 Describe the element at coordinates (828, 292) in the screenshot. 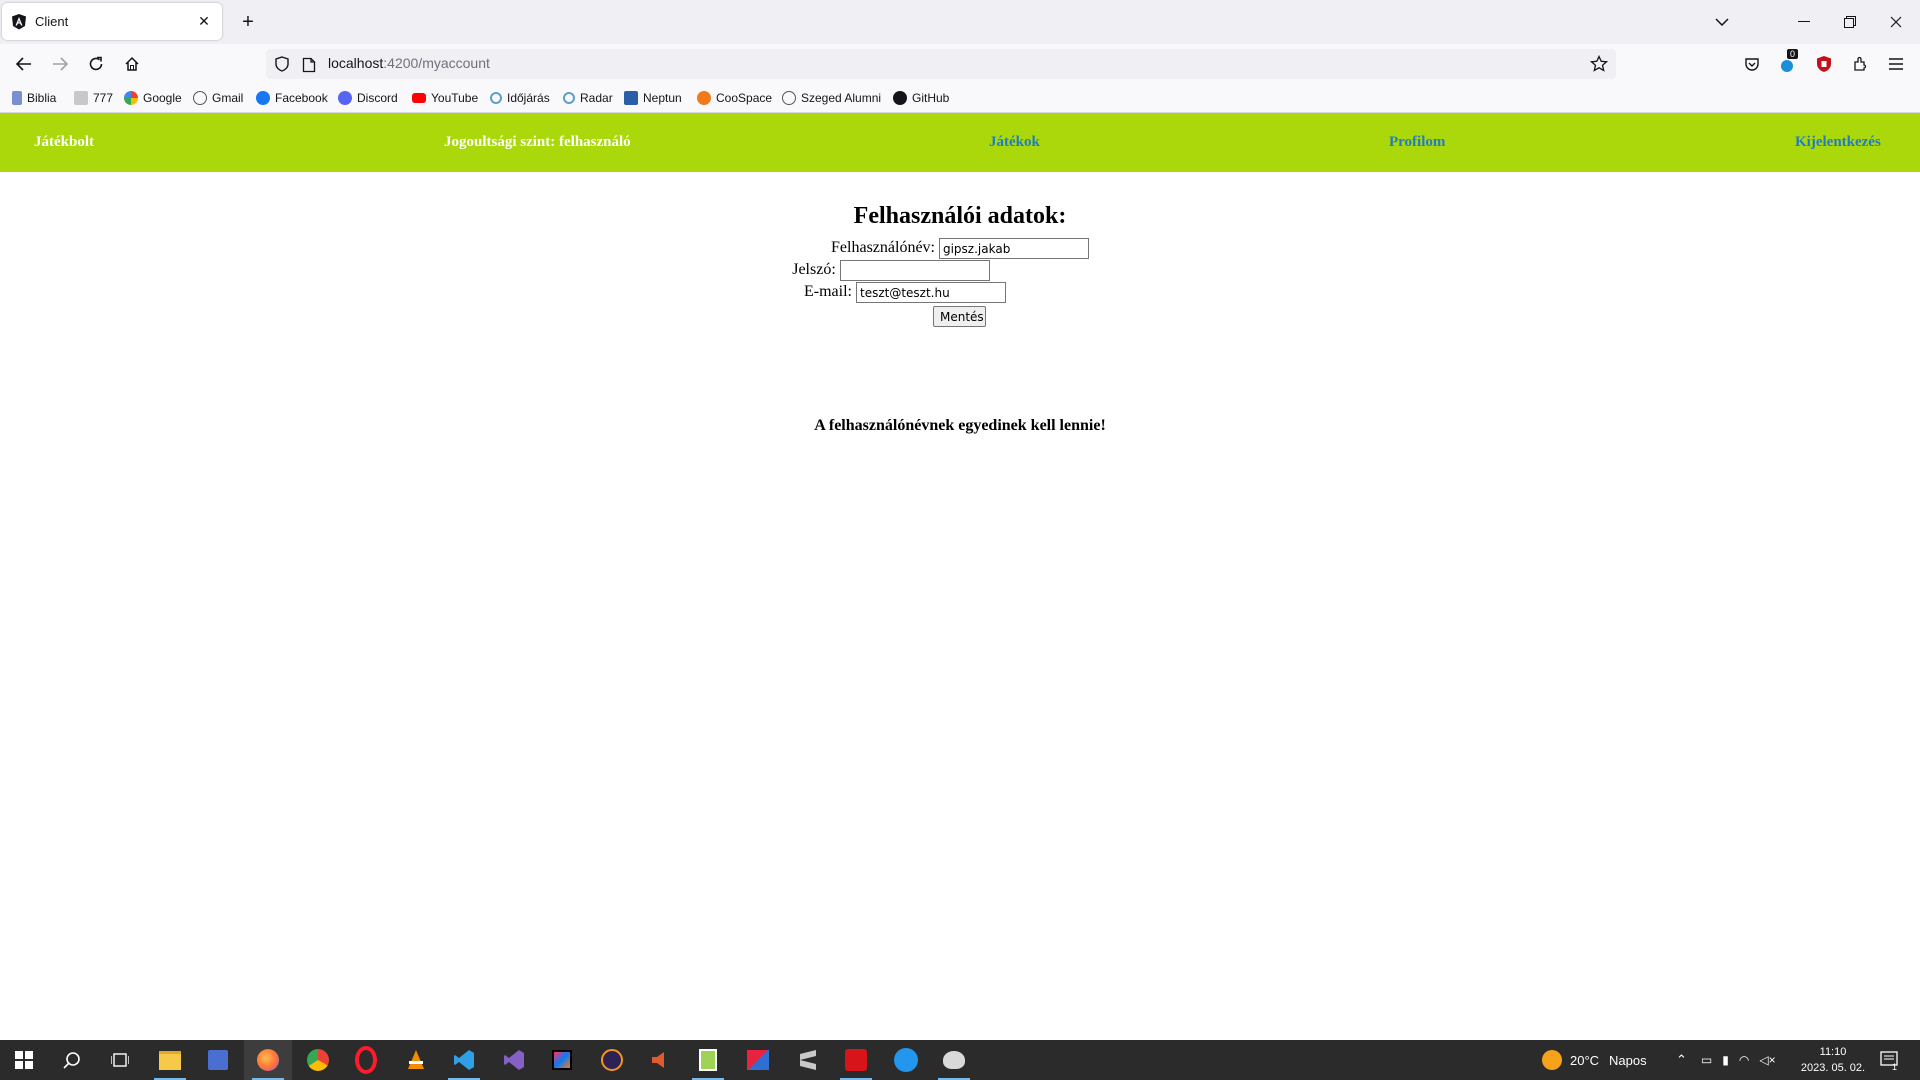

I see `email-label: E-mail:` at that location.